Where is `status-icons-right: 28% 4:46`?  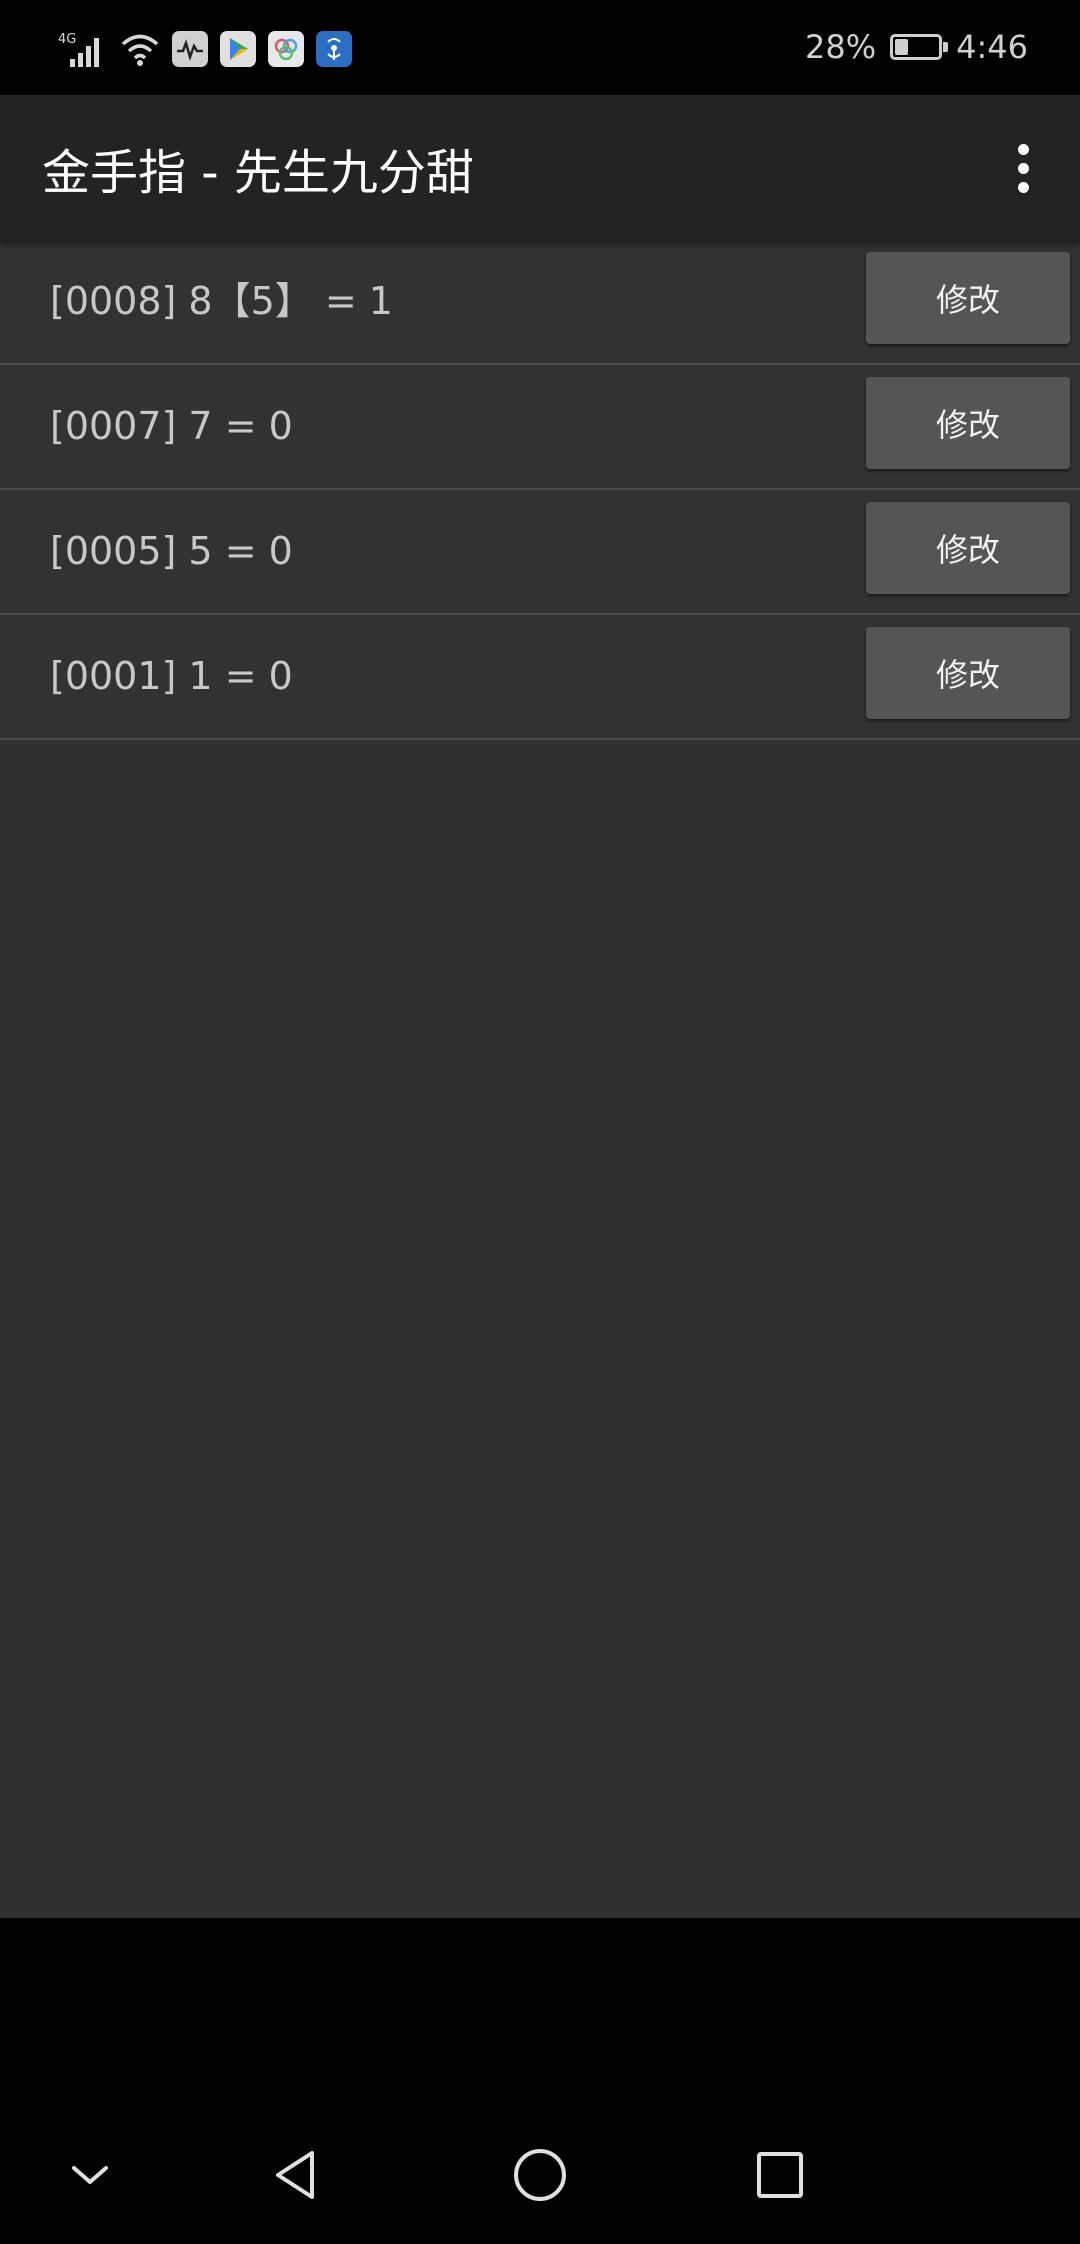 status-icons-right: 28% 4:46 is located at coordinates (916, 47).